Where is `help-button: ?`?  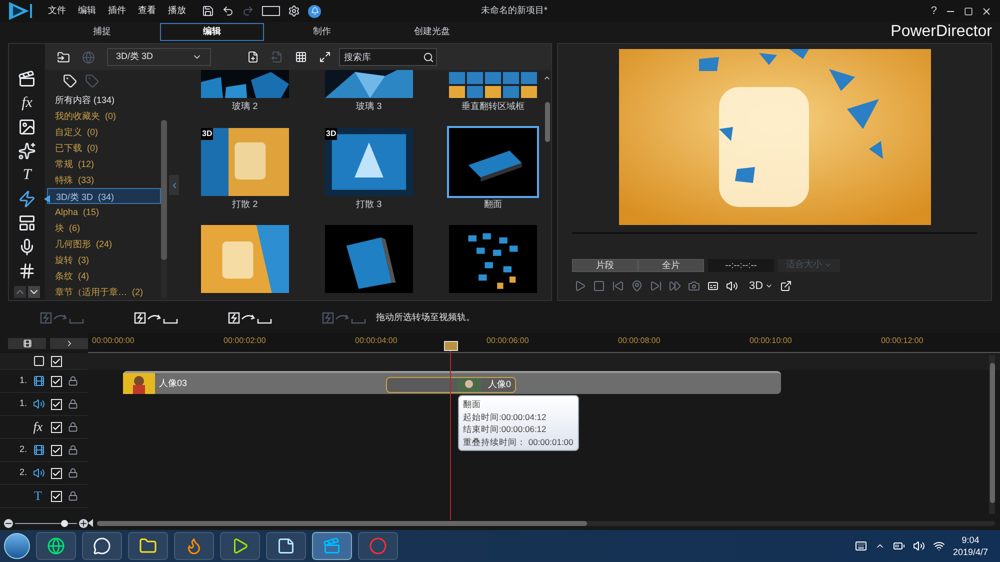
help-button: ? is located at coordinates (933, 11).